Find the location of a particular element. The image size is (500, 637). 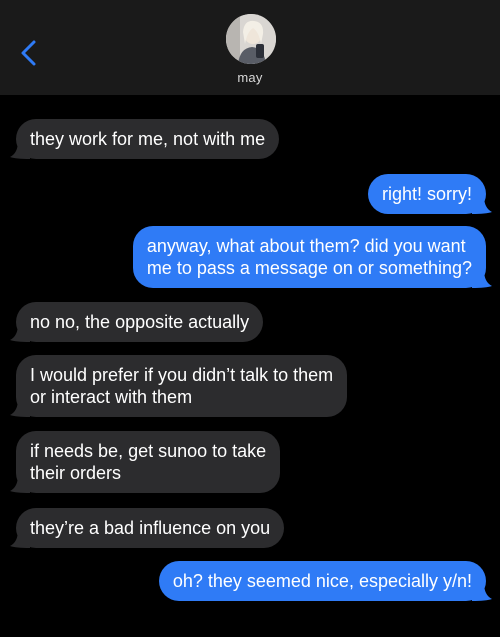

message-text: they work for me, not with me is located at coordinates (148, 139).